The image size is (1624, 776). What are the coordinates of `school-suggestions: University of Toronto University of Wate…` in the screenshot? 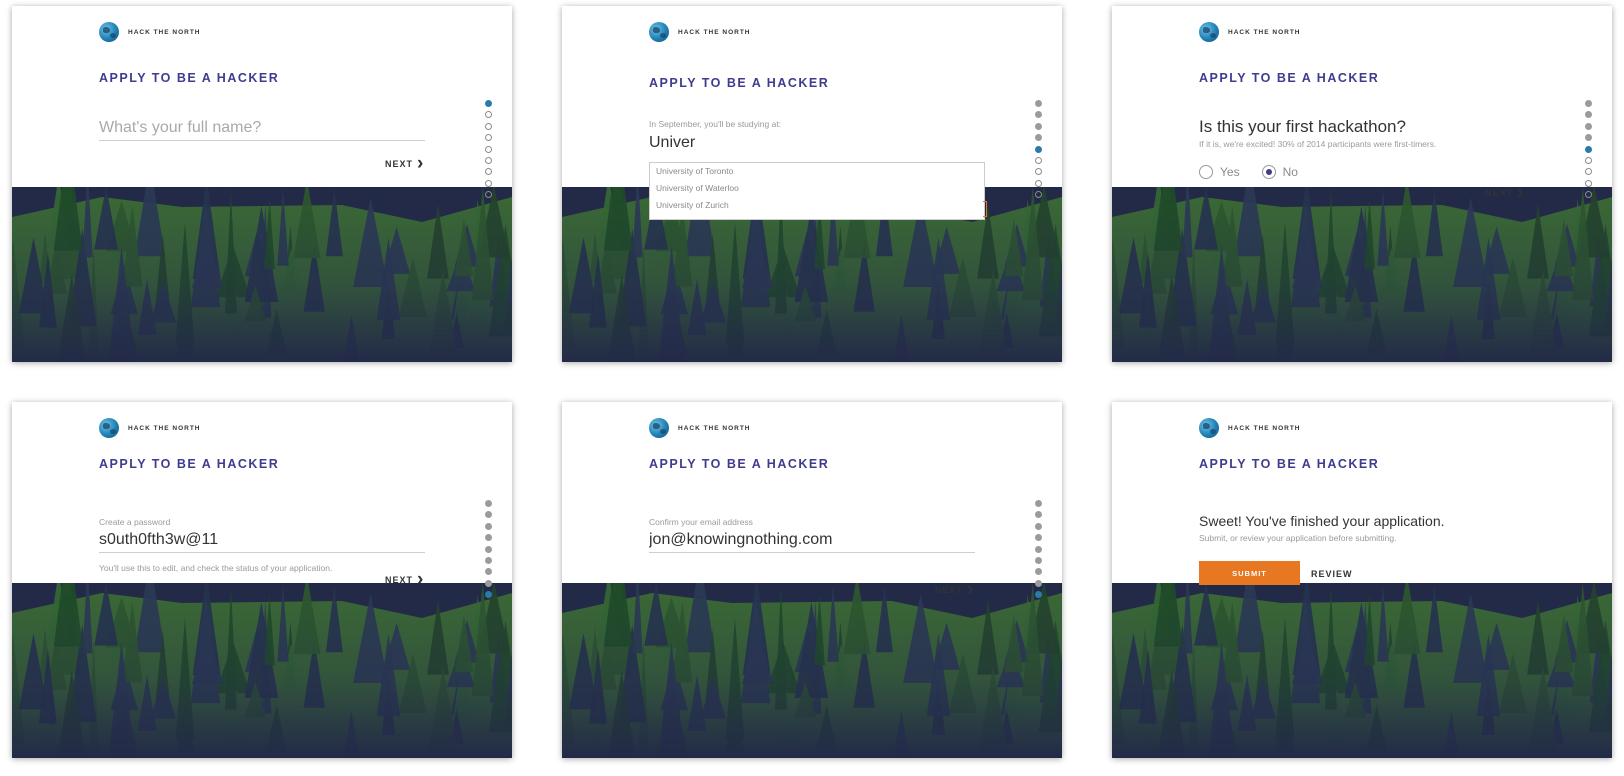 It's located at (817, 191).